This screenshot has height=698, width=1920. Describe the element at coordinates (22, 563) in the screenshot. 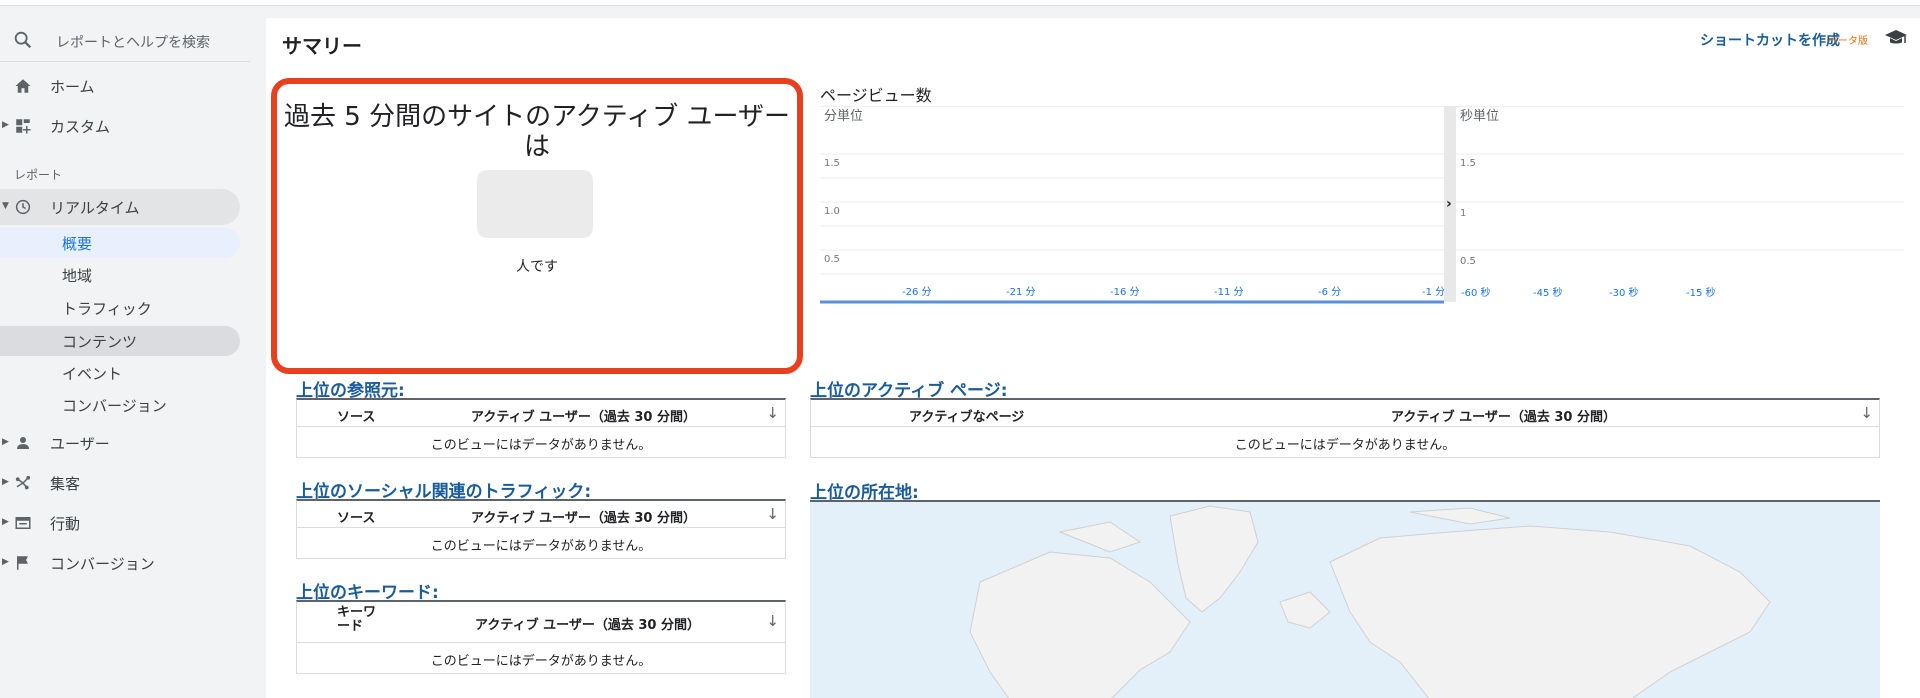

I see `flag-icon` at that location.